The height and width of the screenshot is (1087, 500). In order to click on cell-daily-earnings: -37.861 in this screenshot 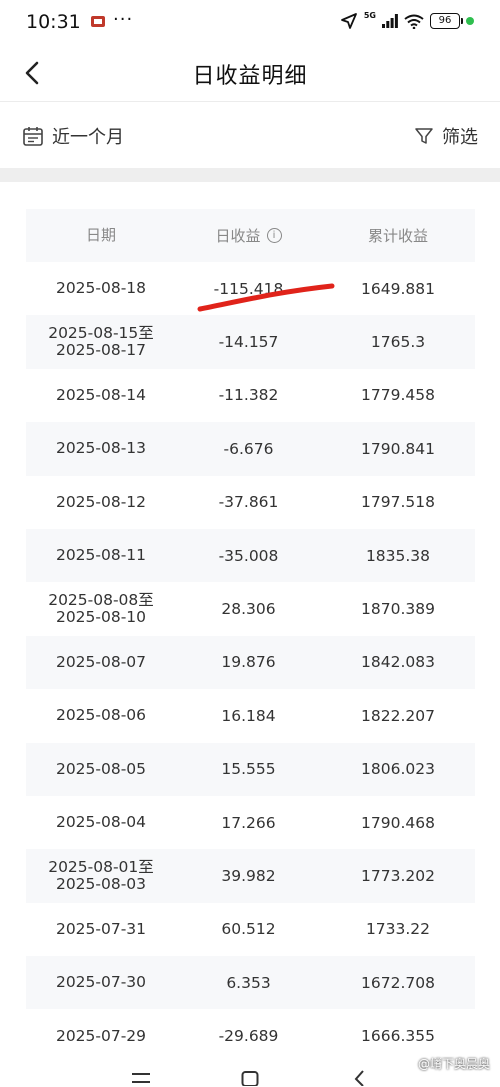, I will do `click(248, 502)`.